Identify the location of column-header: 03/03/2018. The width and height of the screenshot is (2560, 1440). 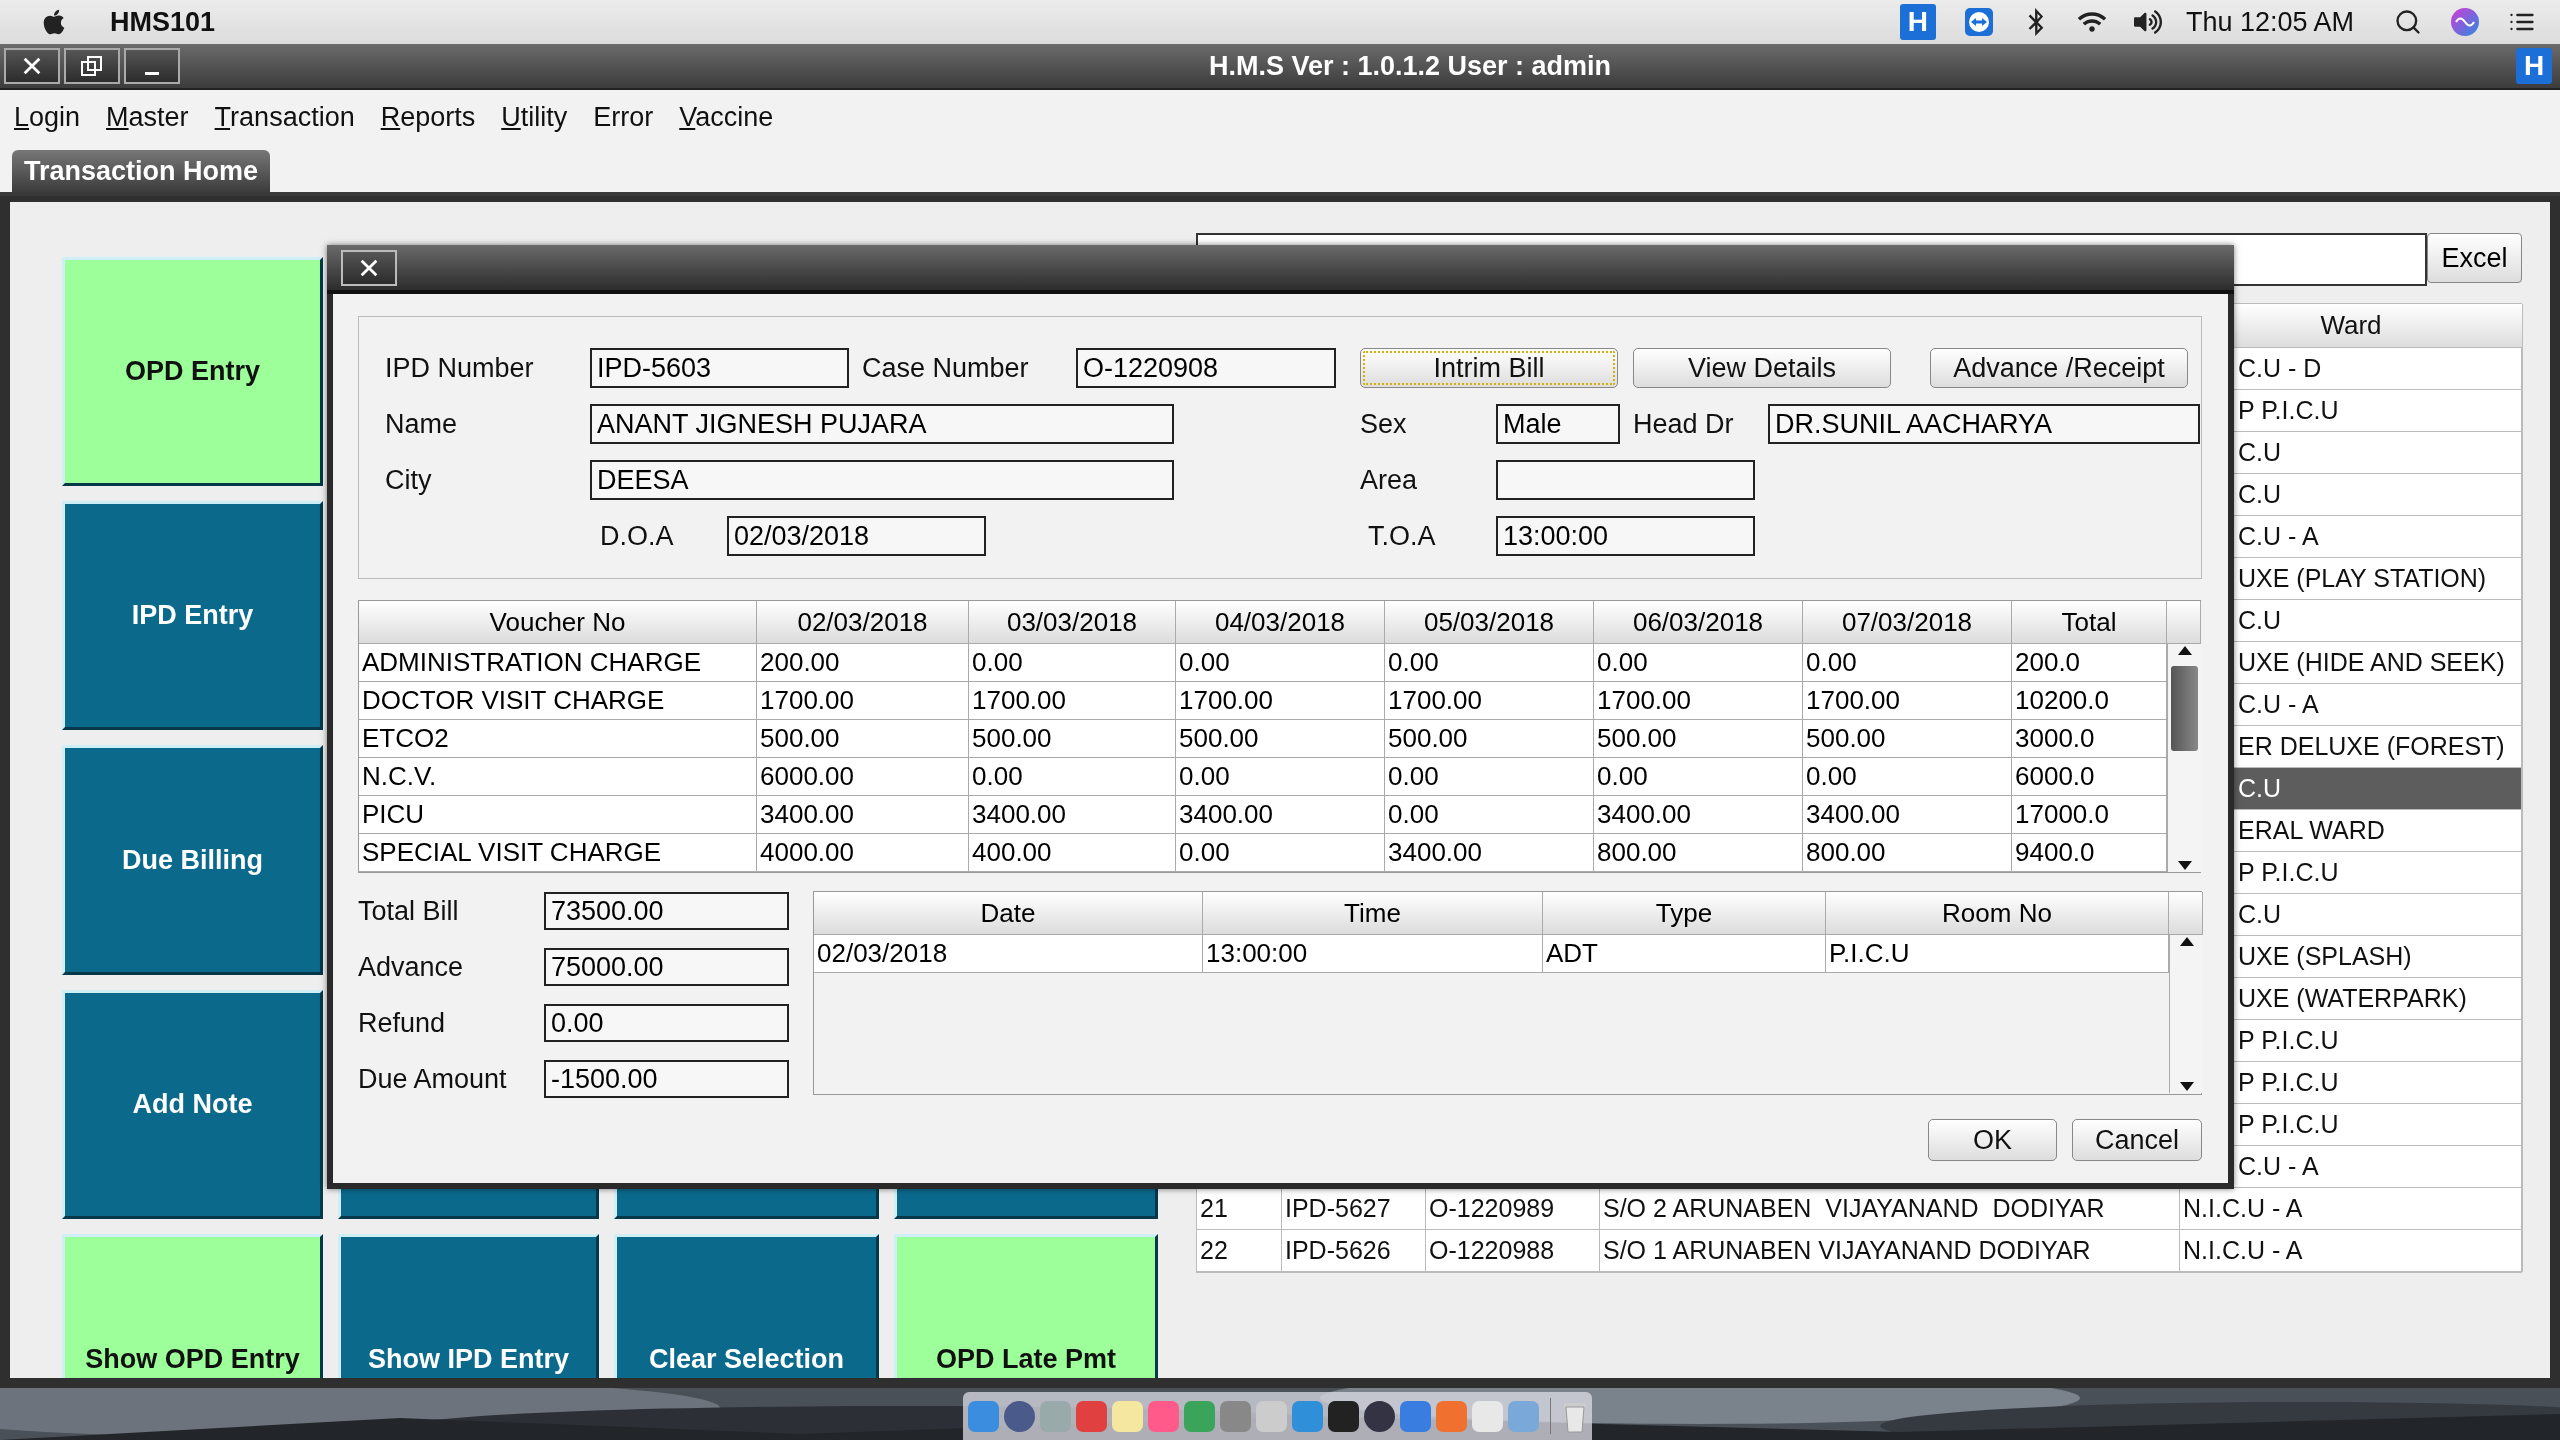
(1072, 622).